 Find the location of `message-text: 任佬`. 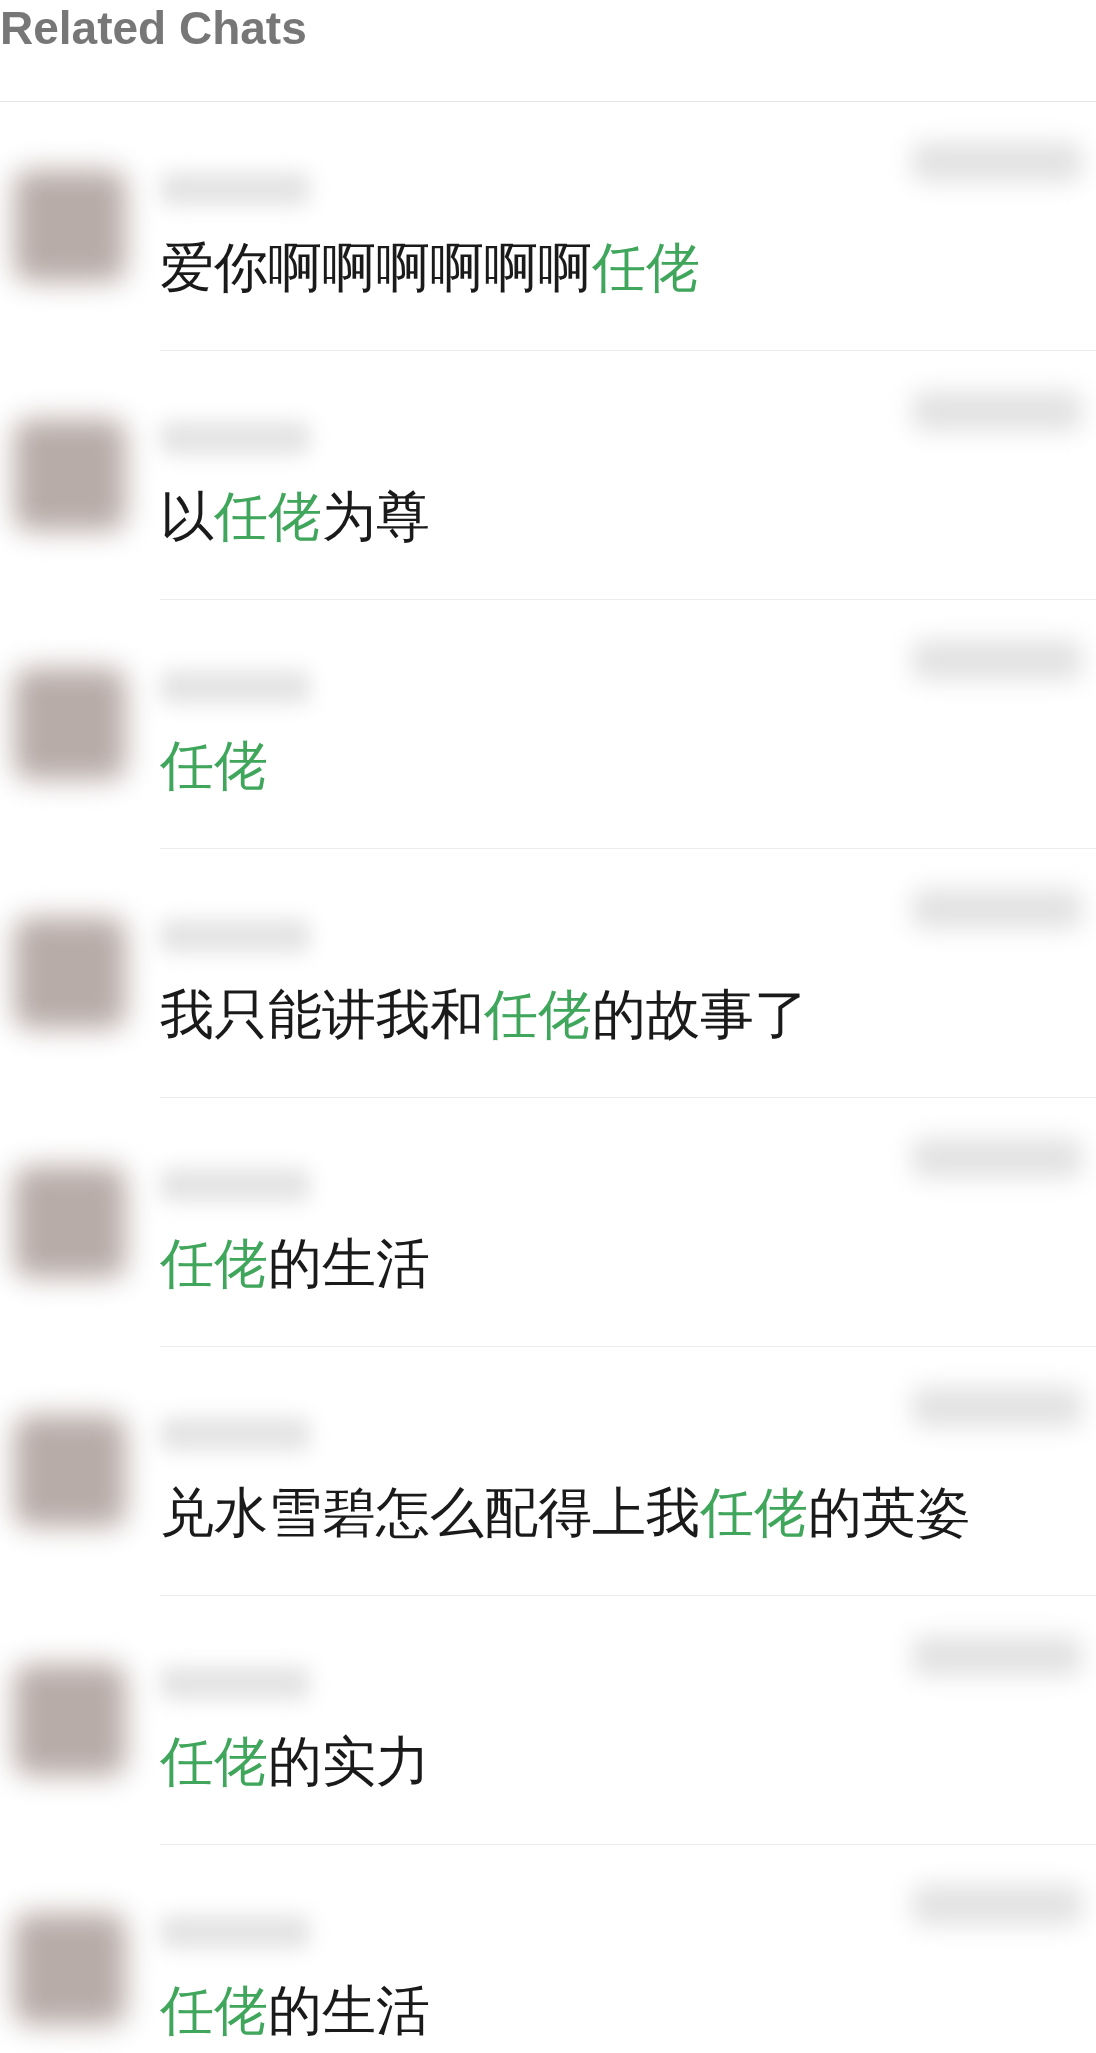

message-text: 任佬 is located at coordinates (214, 766).